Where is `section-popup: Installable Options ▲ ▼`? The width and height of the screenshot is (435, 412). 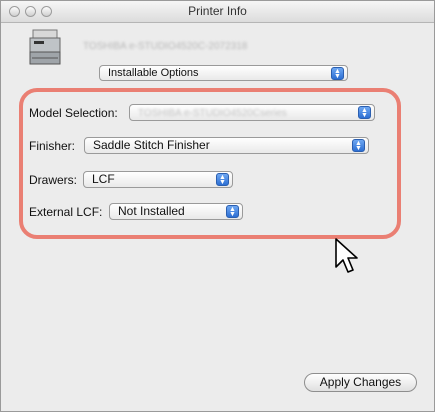
section-popup: Installable Options ▲ ▼ is located at coordinates (223, 73).